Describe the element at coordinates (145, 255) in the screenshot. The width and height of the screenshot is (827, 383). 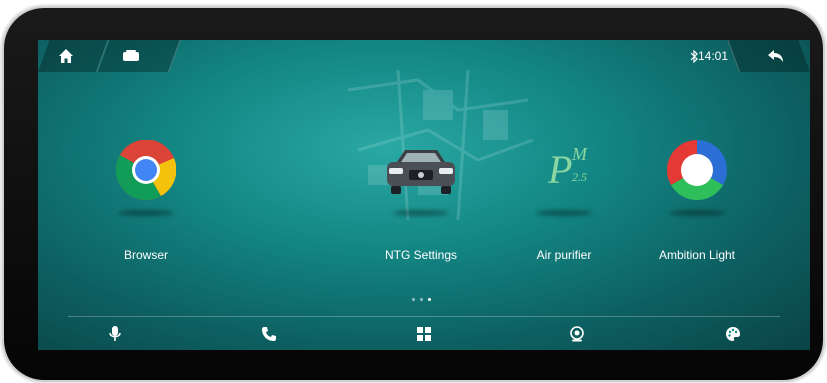
I see `app-label: Browser` at that location.